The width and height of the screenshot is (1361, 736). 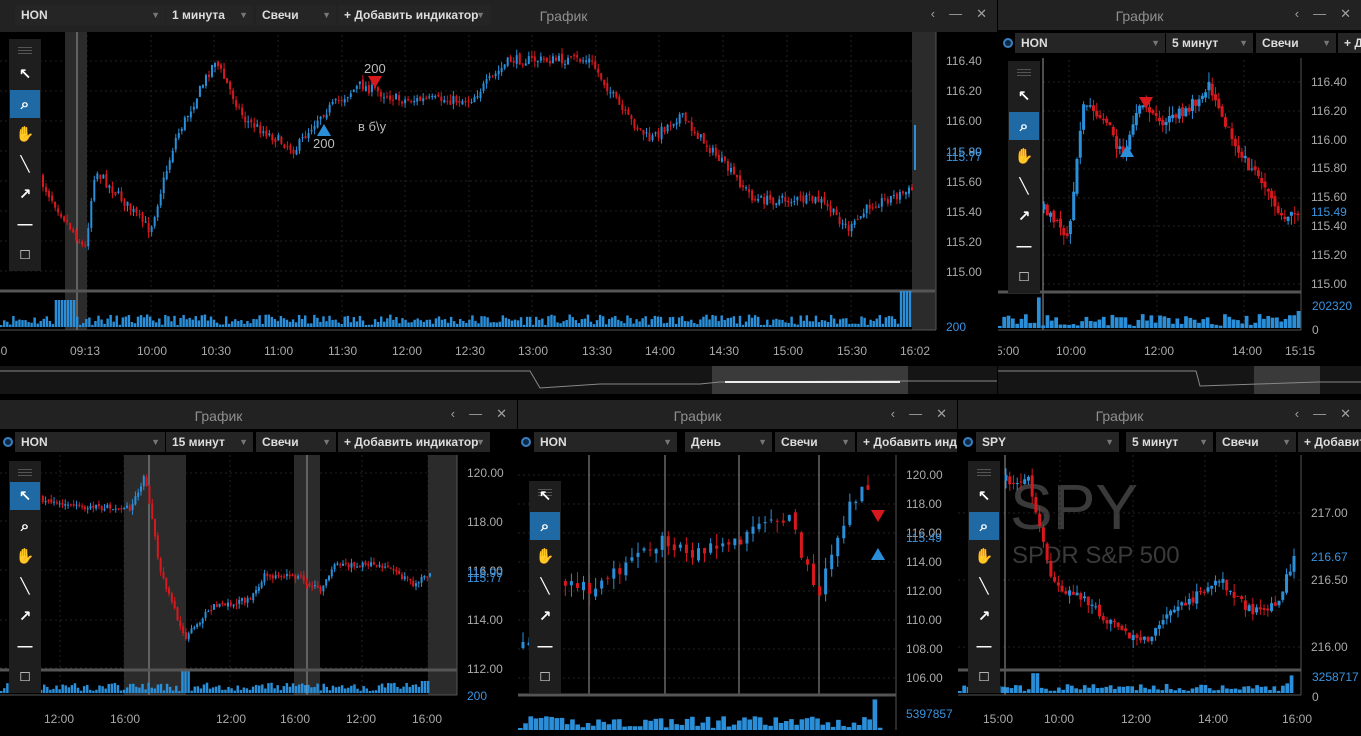 I want to click on rectangle-icon: □, so click(x=25, y=254).